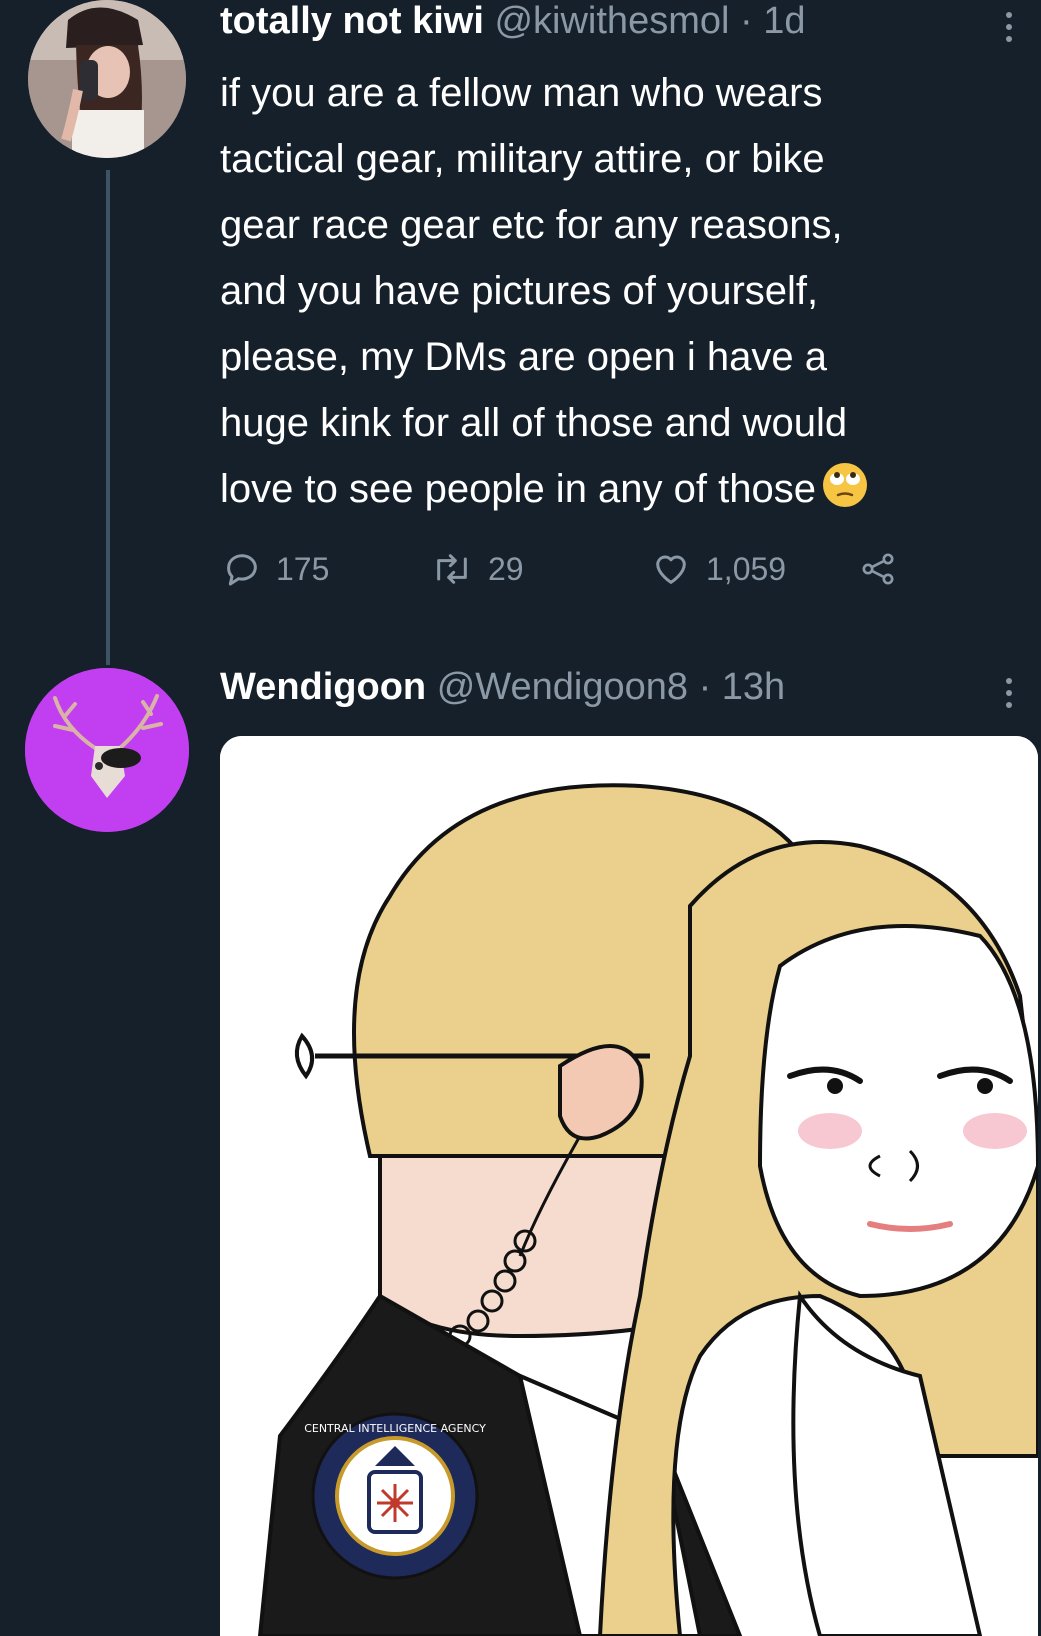 This screenshot has width=1041, height=1636. Describe the element at coordinates (746, 568) in the screenshot. I see `like-count: 1,059` at that location.